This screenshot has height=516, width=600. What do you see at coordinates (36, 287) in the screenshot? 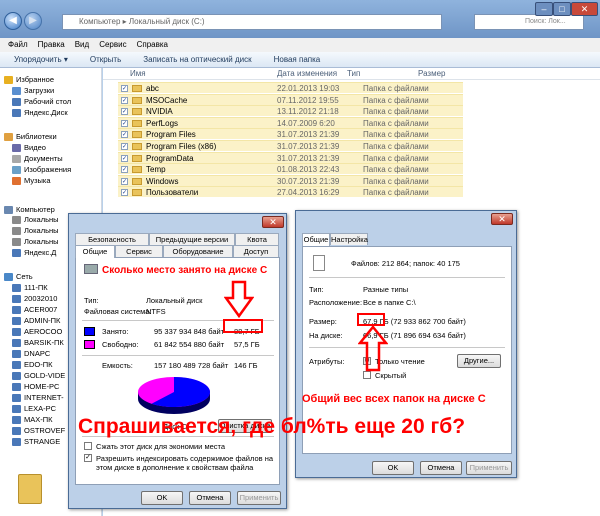
I see `nav-item-label: 111-ПК` at bounding box center [36, 287].